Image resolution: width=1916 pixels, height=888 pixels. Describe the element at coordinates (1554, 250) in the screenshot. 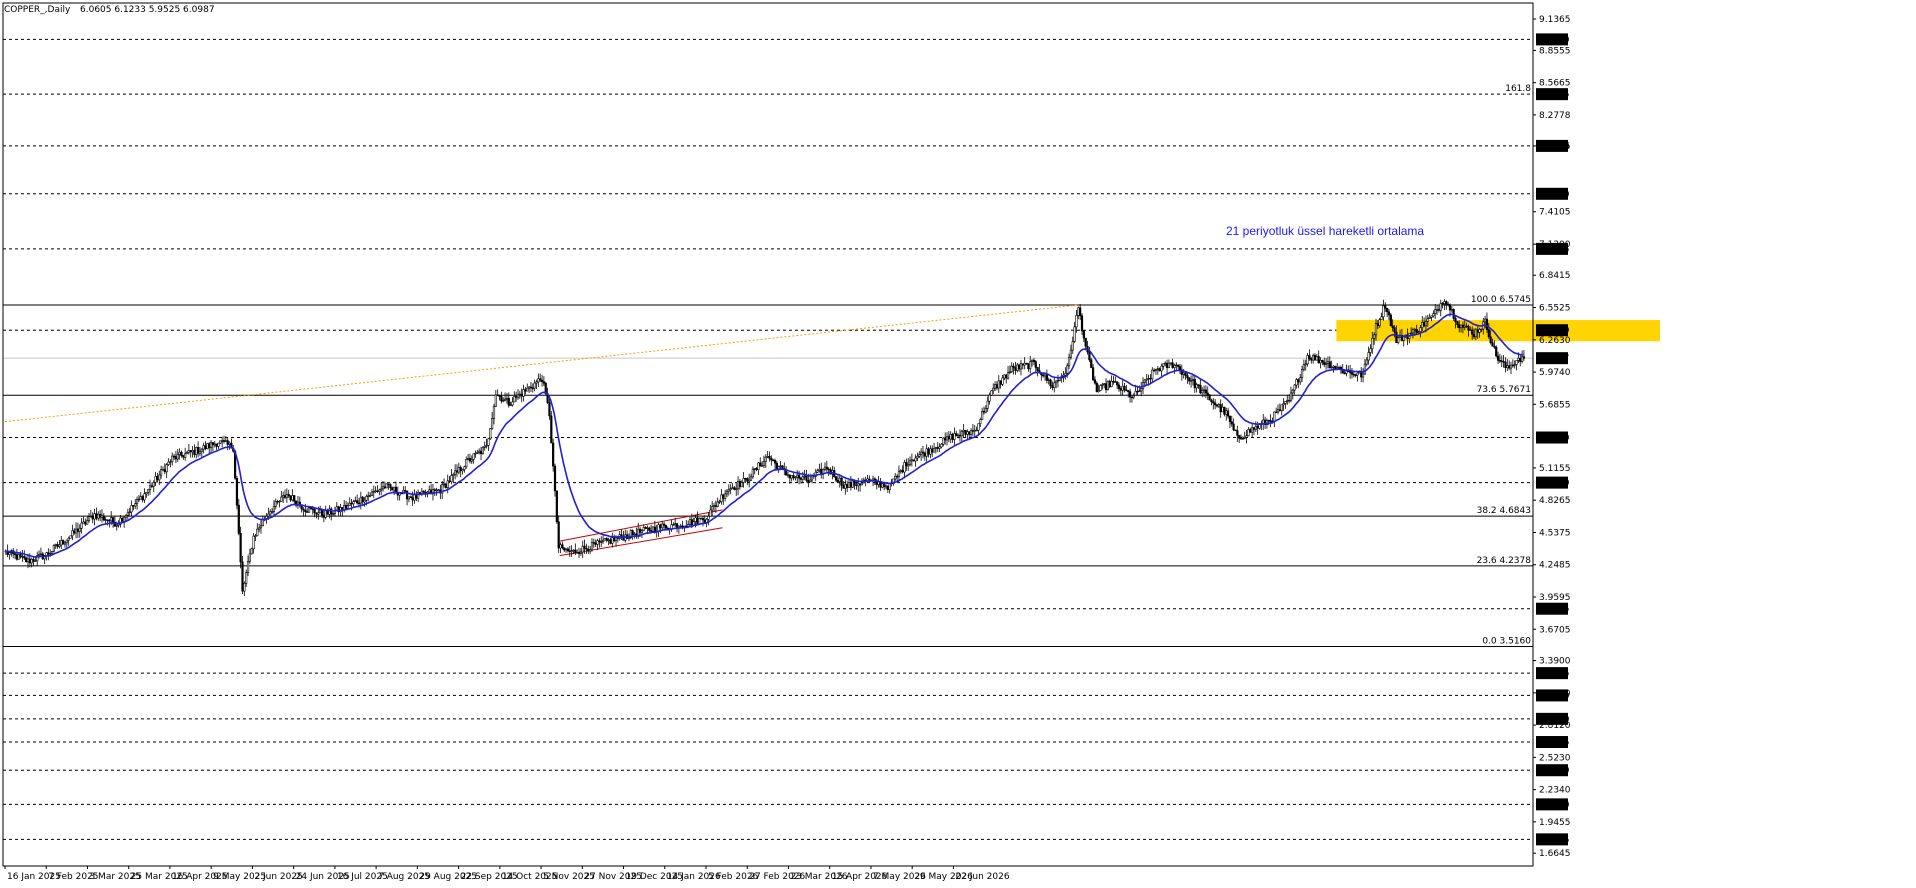

I see `price-box-label: 7.0775` at that location.